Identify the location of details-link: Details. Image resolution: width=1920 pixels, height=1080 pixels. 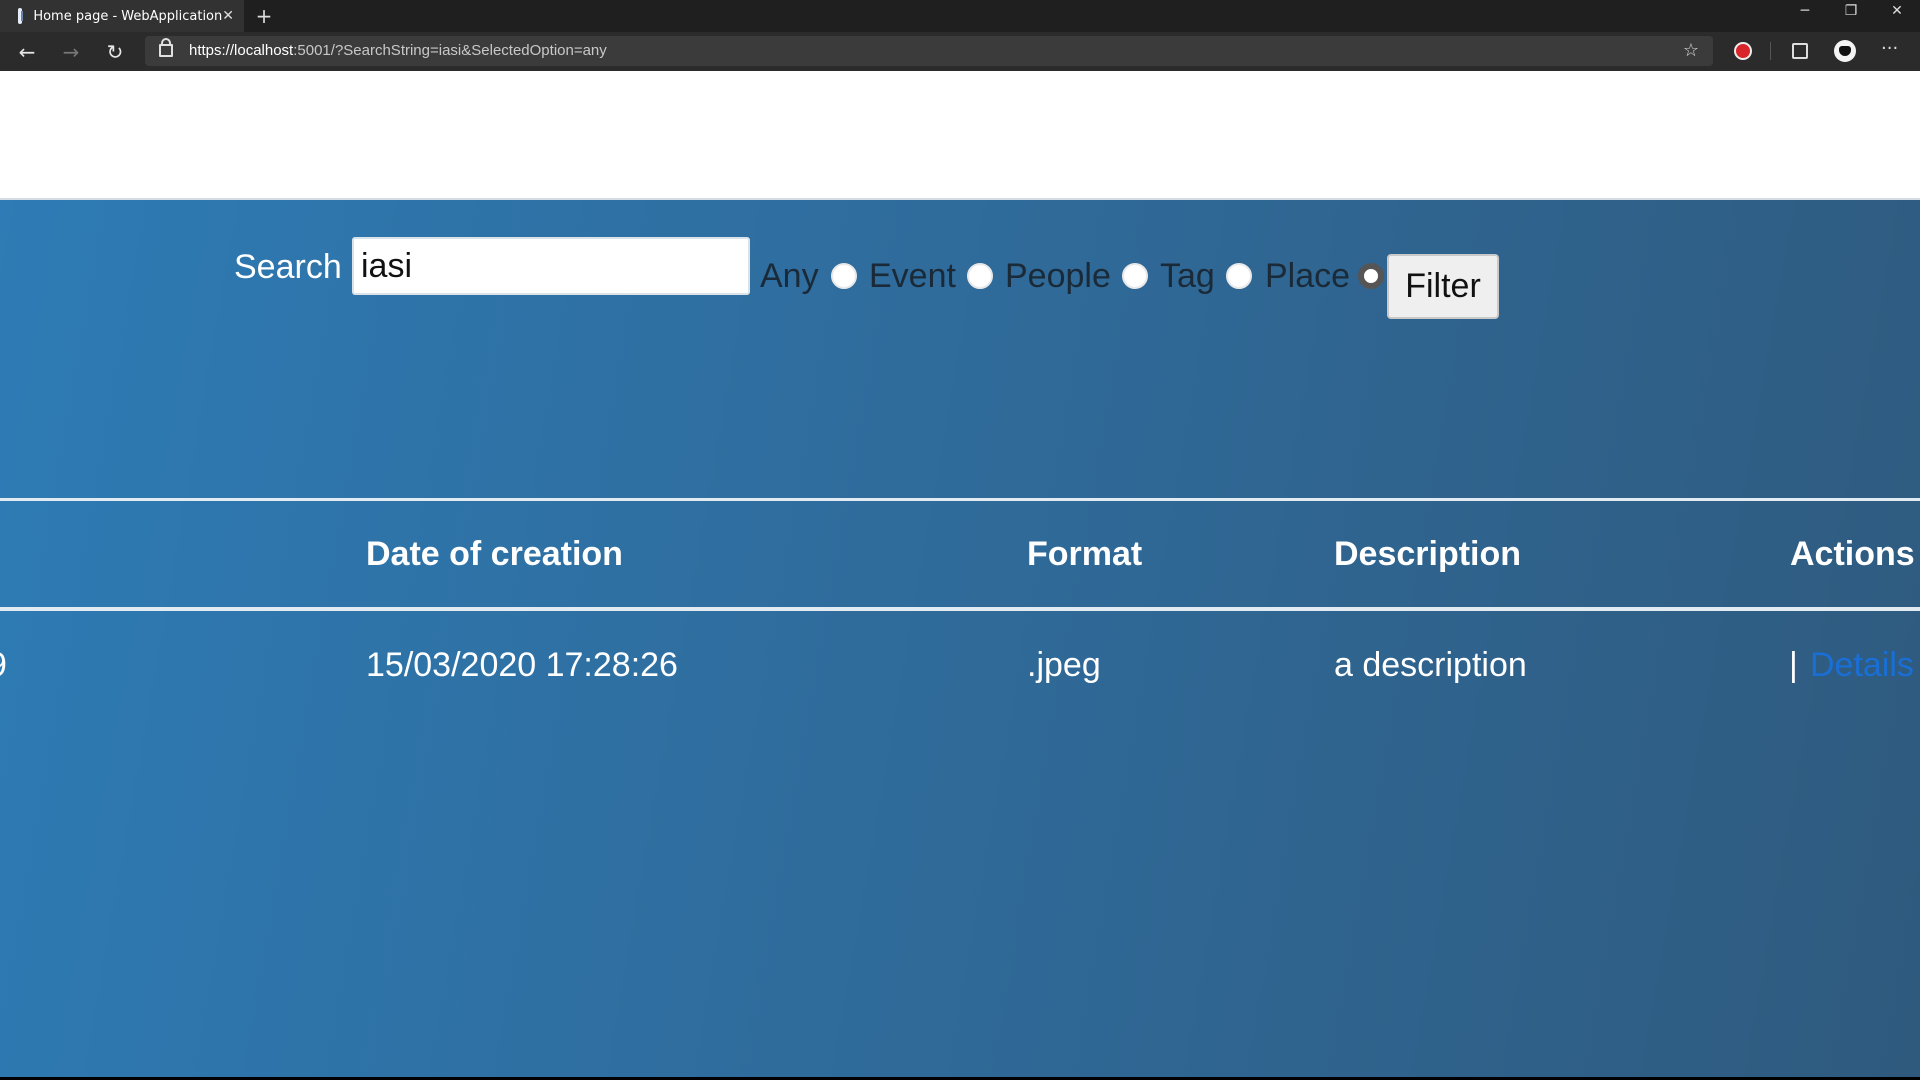
(1862, 665).